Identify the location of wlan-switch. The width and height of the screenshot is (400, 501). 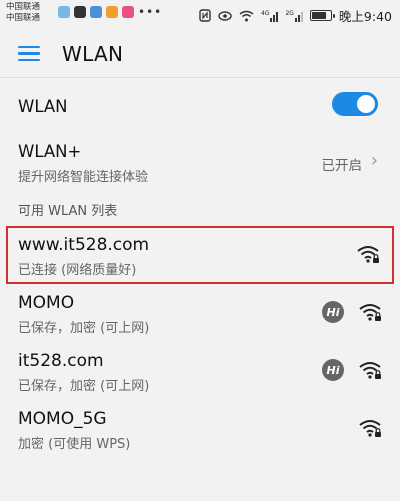
(355, 104).